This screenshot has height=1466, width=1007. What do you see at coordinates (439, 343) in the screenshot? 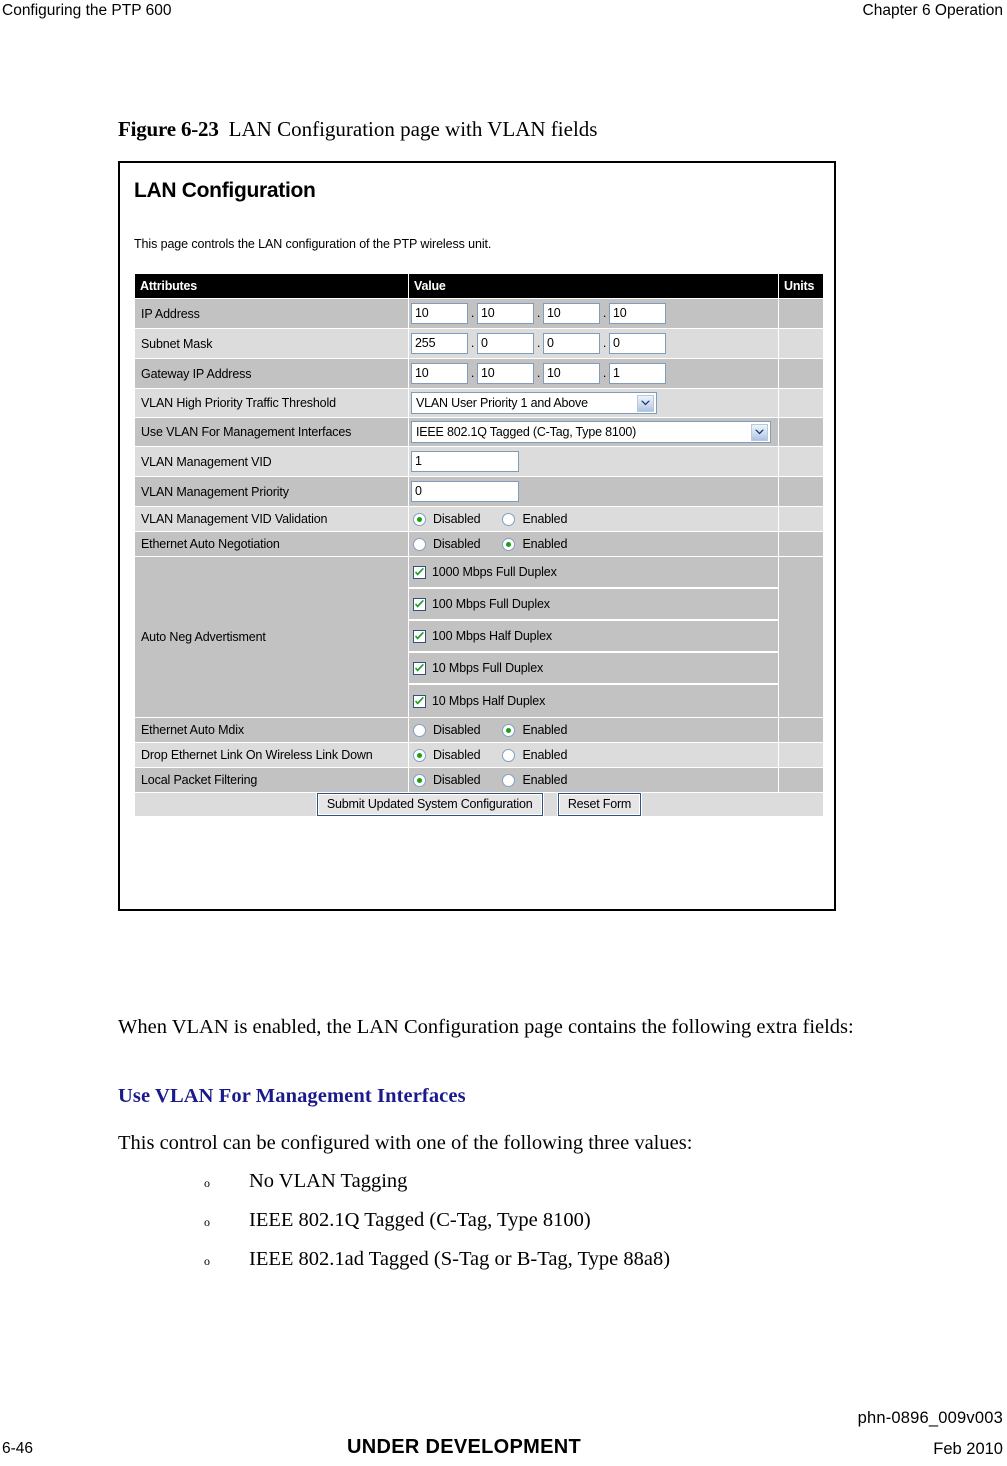
I see `subnet-mask-octet-1: 255` at bounding box center [439, 343].